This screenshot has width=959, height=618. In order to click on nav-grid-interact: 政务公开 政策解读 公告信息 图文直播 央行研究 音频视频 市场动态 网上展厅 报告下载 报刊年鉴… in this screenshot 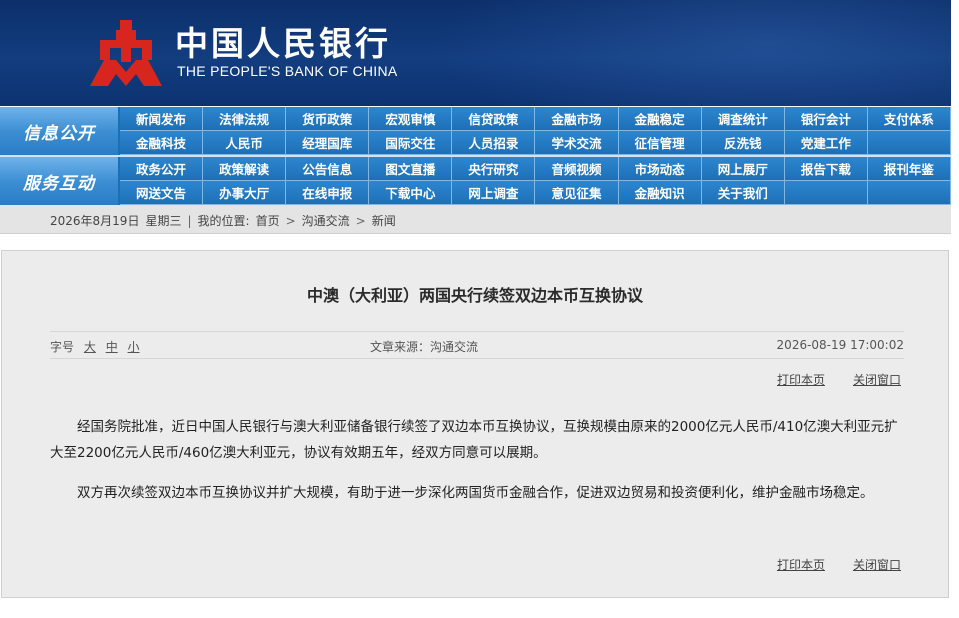, I will do `click(535, 181)`.